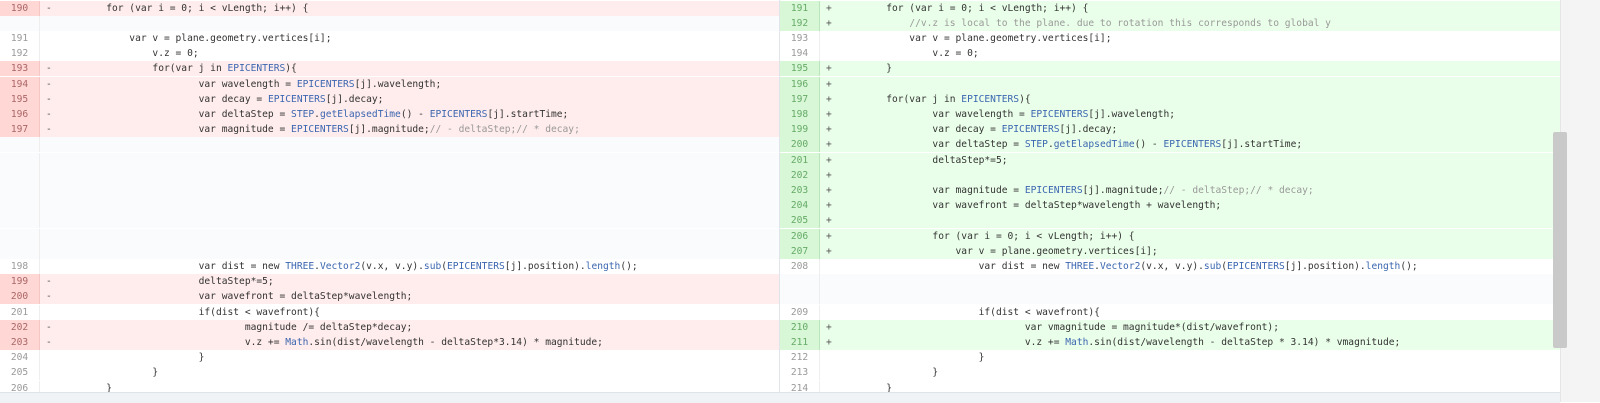  Describe the element at coordinates (20, 8) in the screenshot. I see `line-number: 190` at that location.